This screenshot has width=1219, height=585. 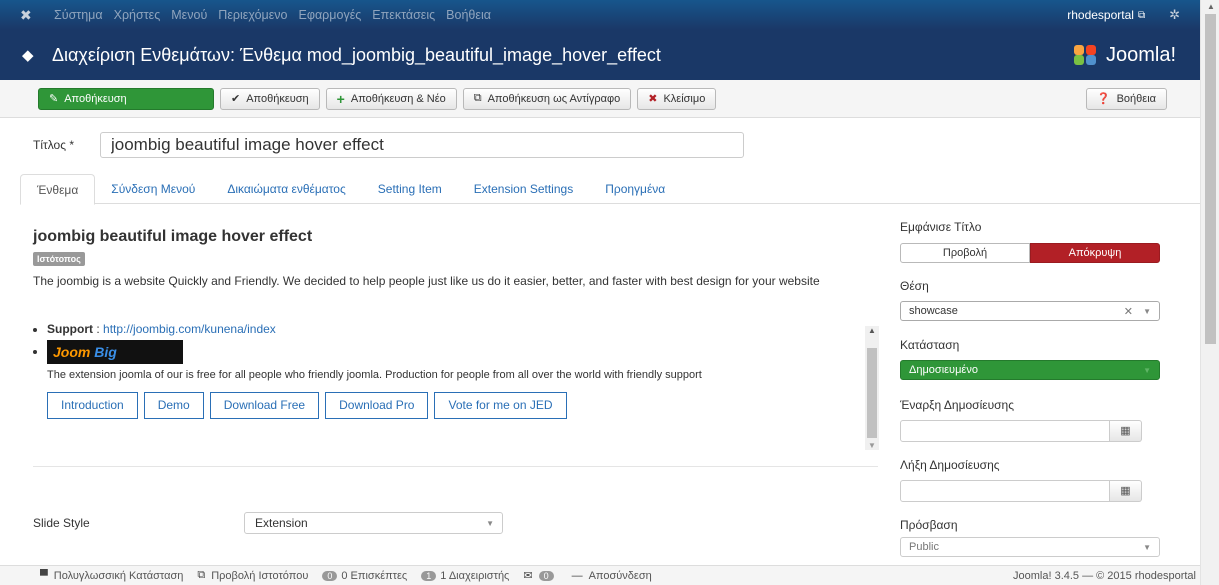 I want to click on vote-jed-button: Vote for me on JED, so click(x=500, y=405).